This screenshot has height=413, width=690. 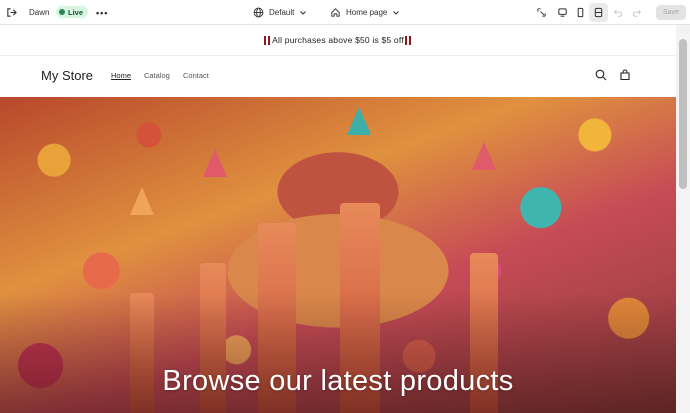 I want to click on search-icon, so click(x=601, y=75).